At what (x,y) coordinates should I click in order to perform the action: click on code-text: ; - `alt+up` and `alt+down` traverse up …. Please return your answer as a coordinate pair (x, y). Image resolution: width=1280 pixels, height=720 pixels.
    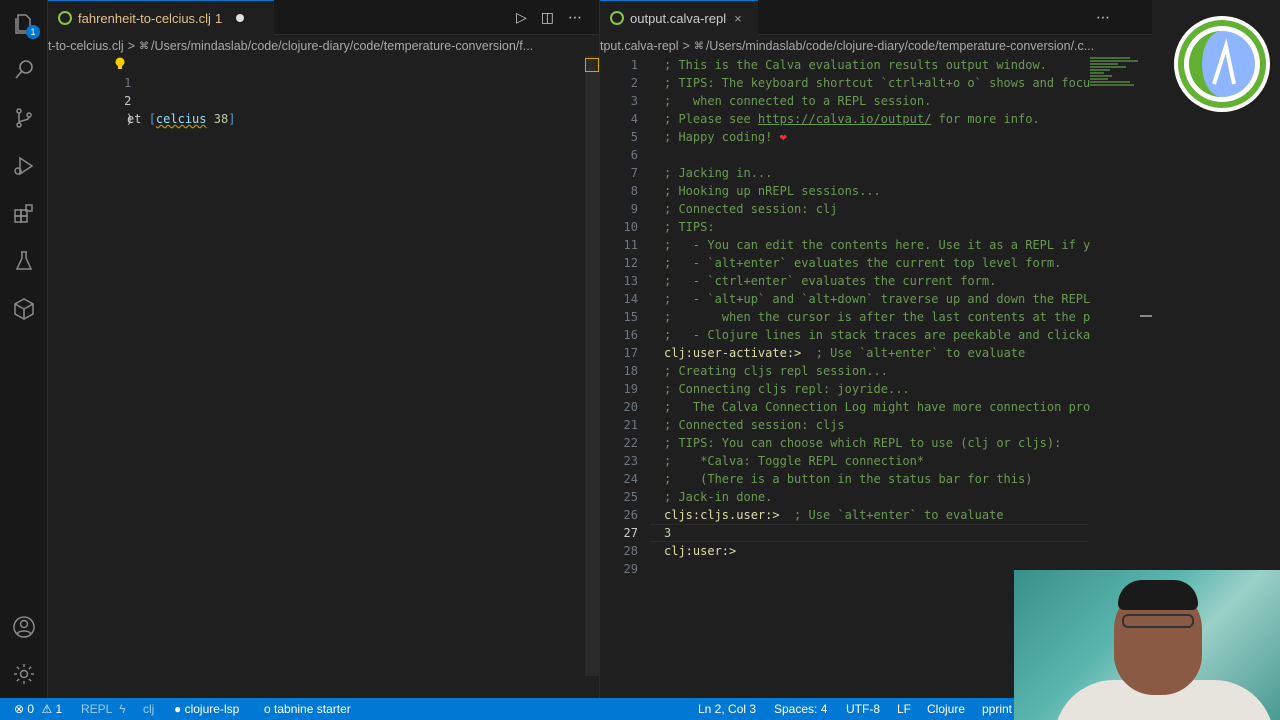
    Looking at the image, I should click on (877, 299).